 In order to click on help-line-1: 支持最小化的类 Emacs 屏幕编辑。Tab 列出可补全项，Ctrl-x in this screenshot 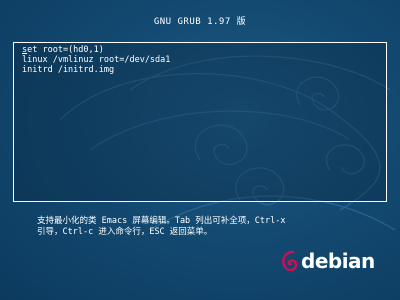, I will do `click(161, 221)`.